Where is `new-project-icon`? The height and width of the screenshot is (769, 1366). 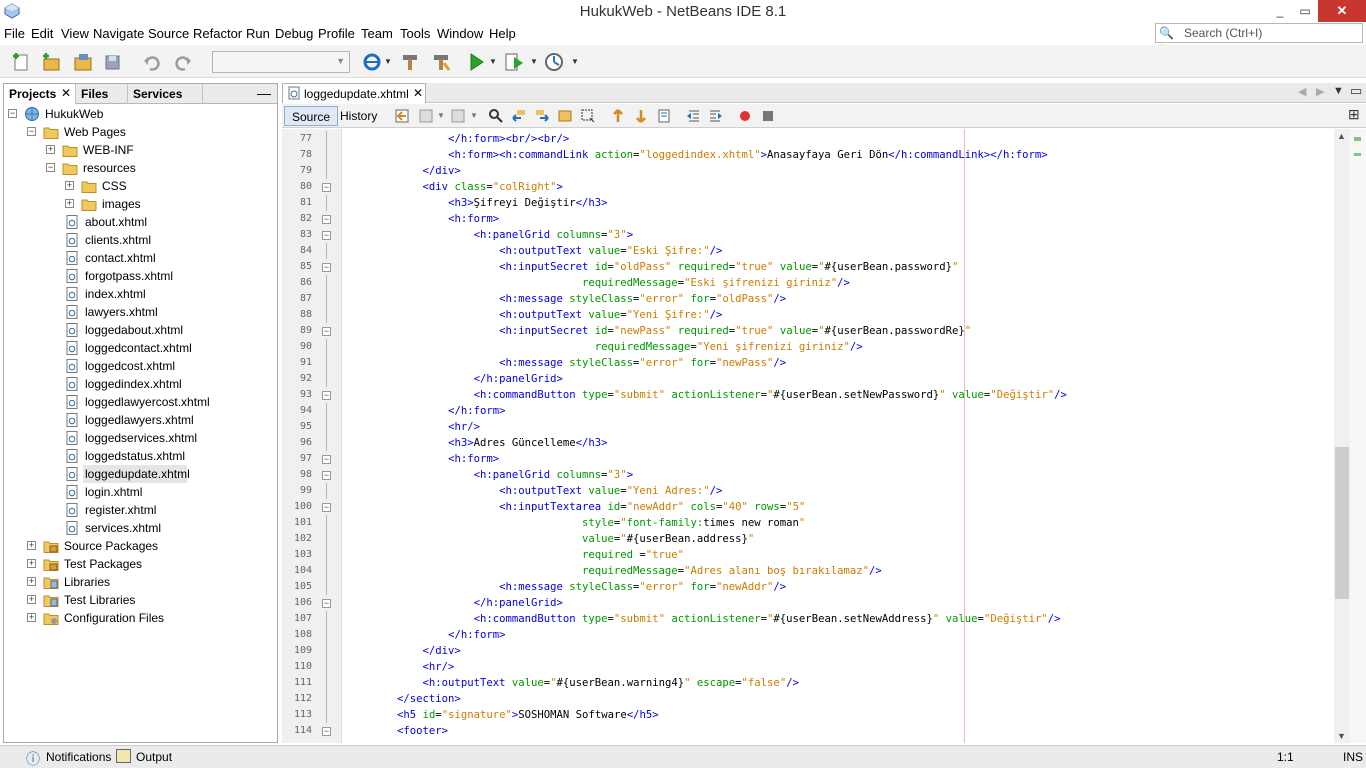 new-project-icon is located at coordinates (51, 62).